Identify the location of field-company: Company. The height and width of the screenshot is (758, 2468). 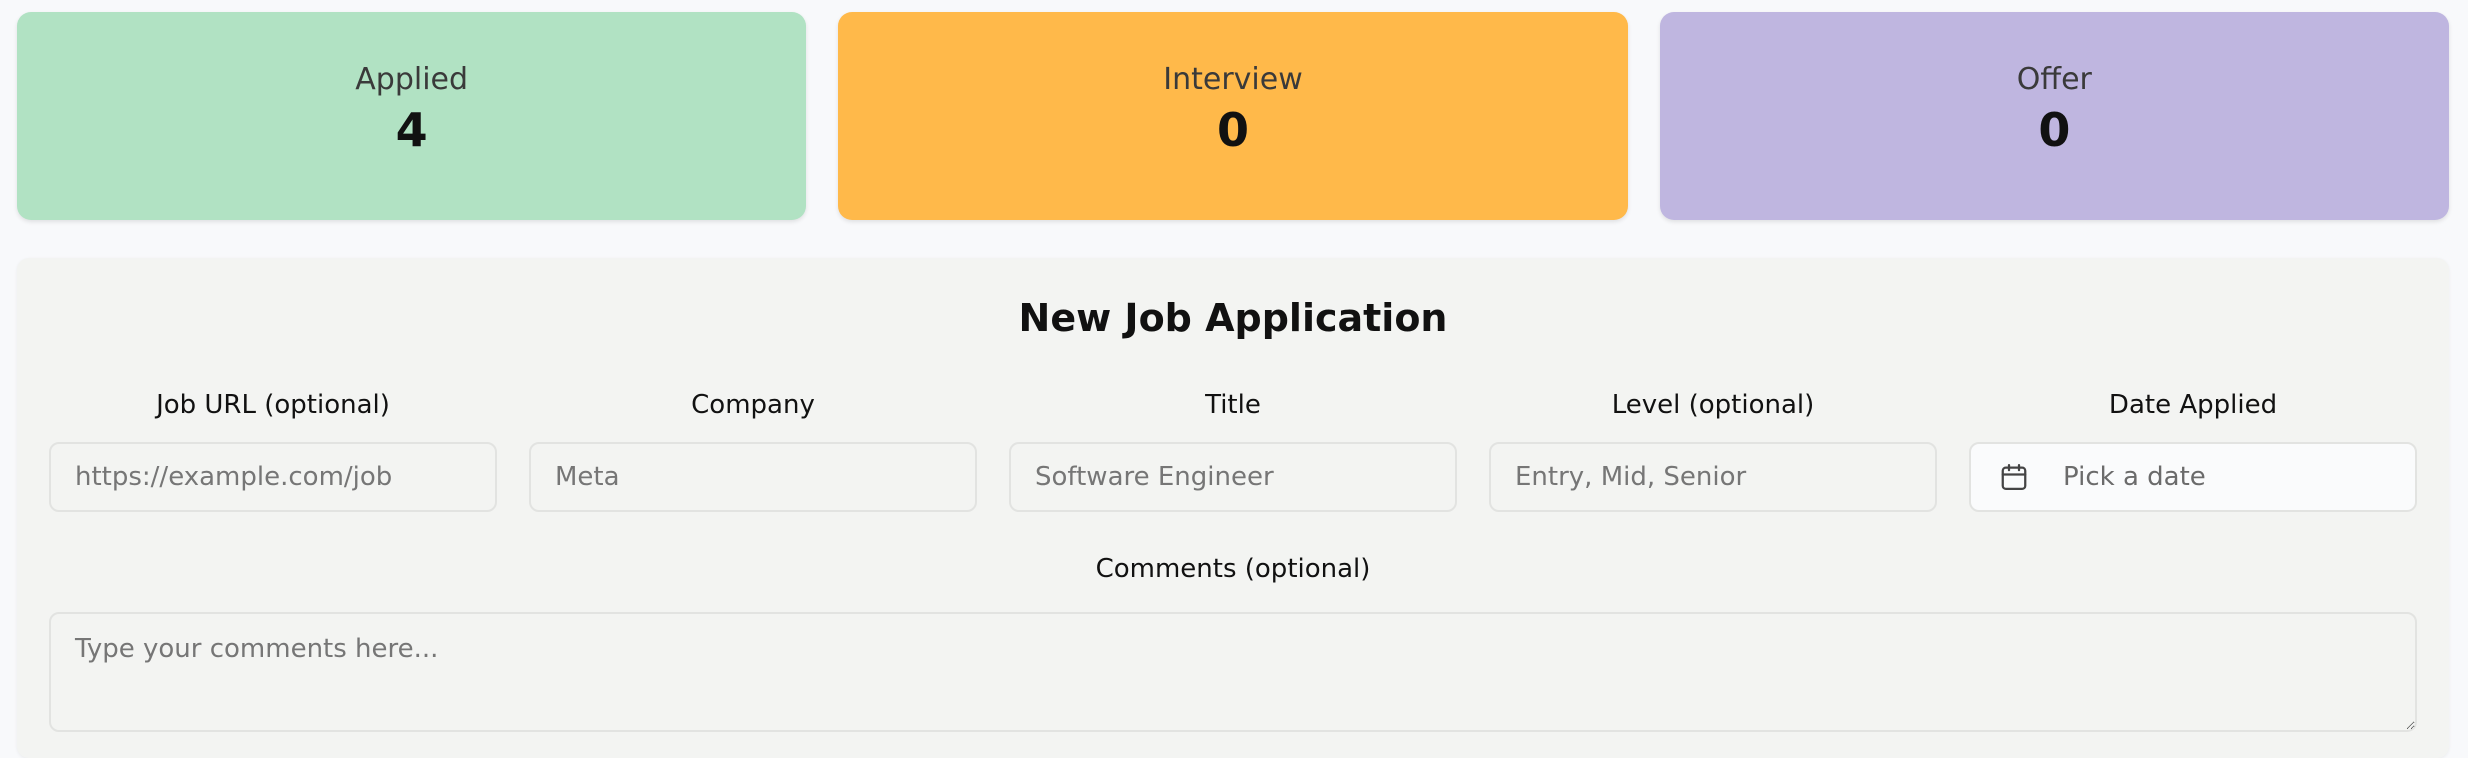
(753, 450).